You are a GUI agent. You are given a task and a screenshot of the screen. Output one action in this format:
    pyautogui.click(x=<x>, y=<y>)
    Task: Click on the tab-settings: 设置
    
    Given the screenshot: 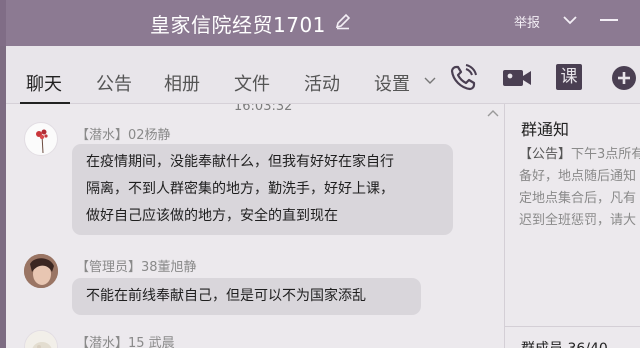 What is the action you would take?
    pyautogui.click(x=392, y=83)
    